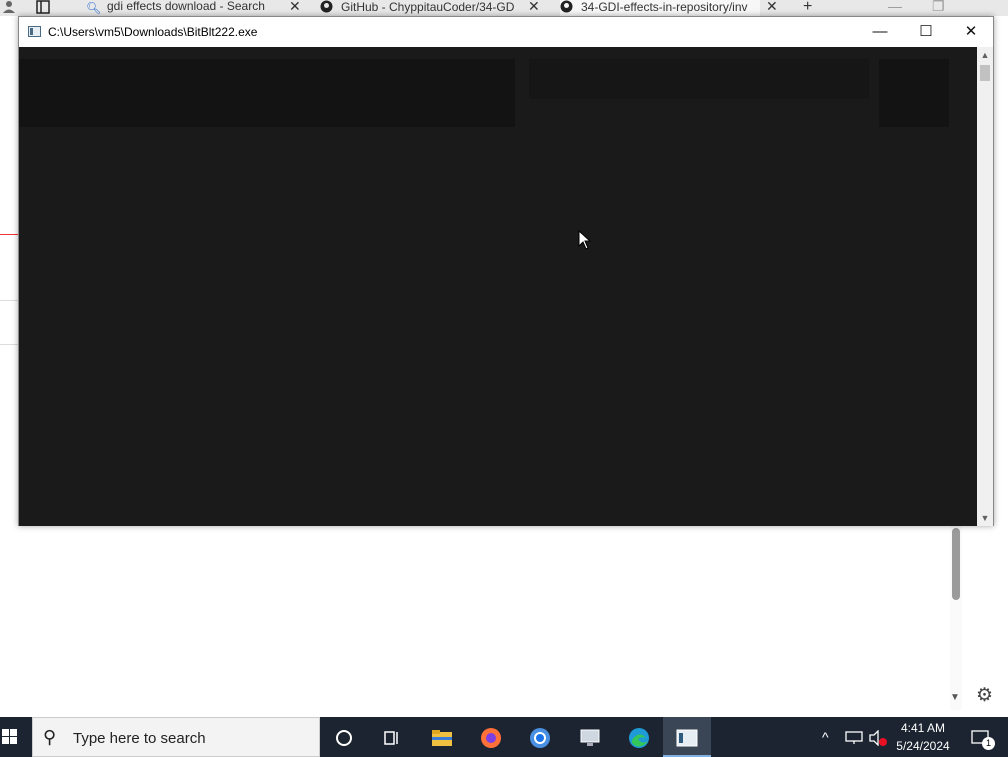 This screenshot has height=757, width=1008. What do you see at coordinates (985, 55) in the screenshot?
I see `scroll-up-arrow-icon: ▲` at bounding box center [985, 55].